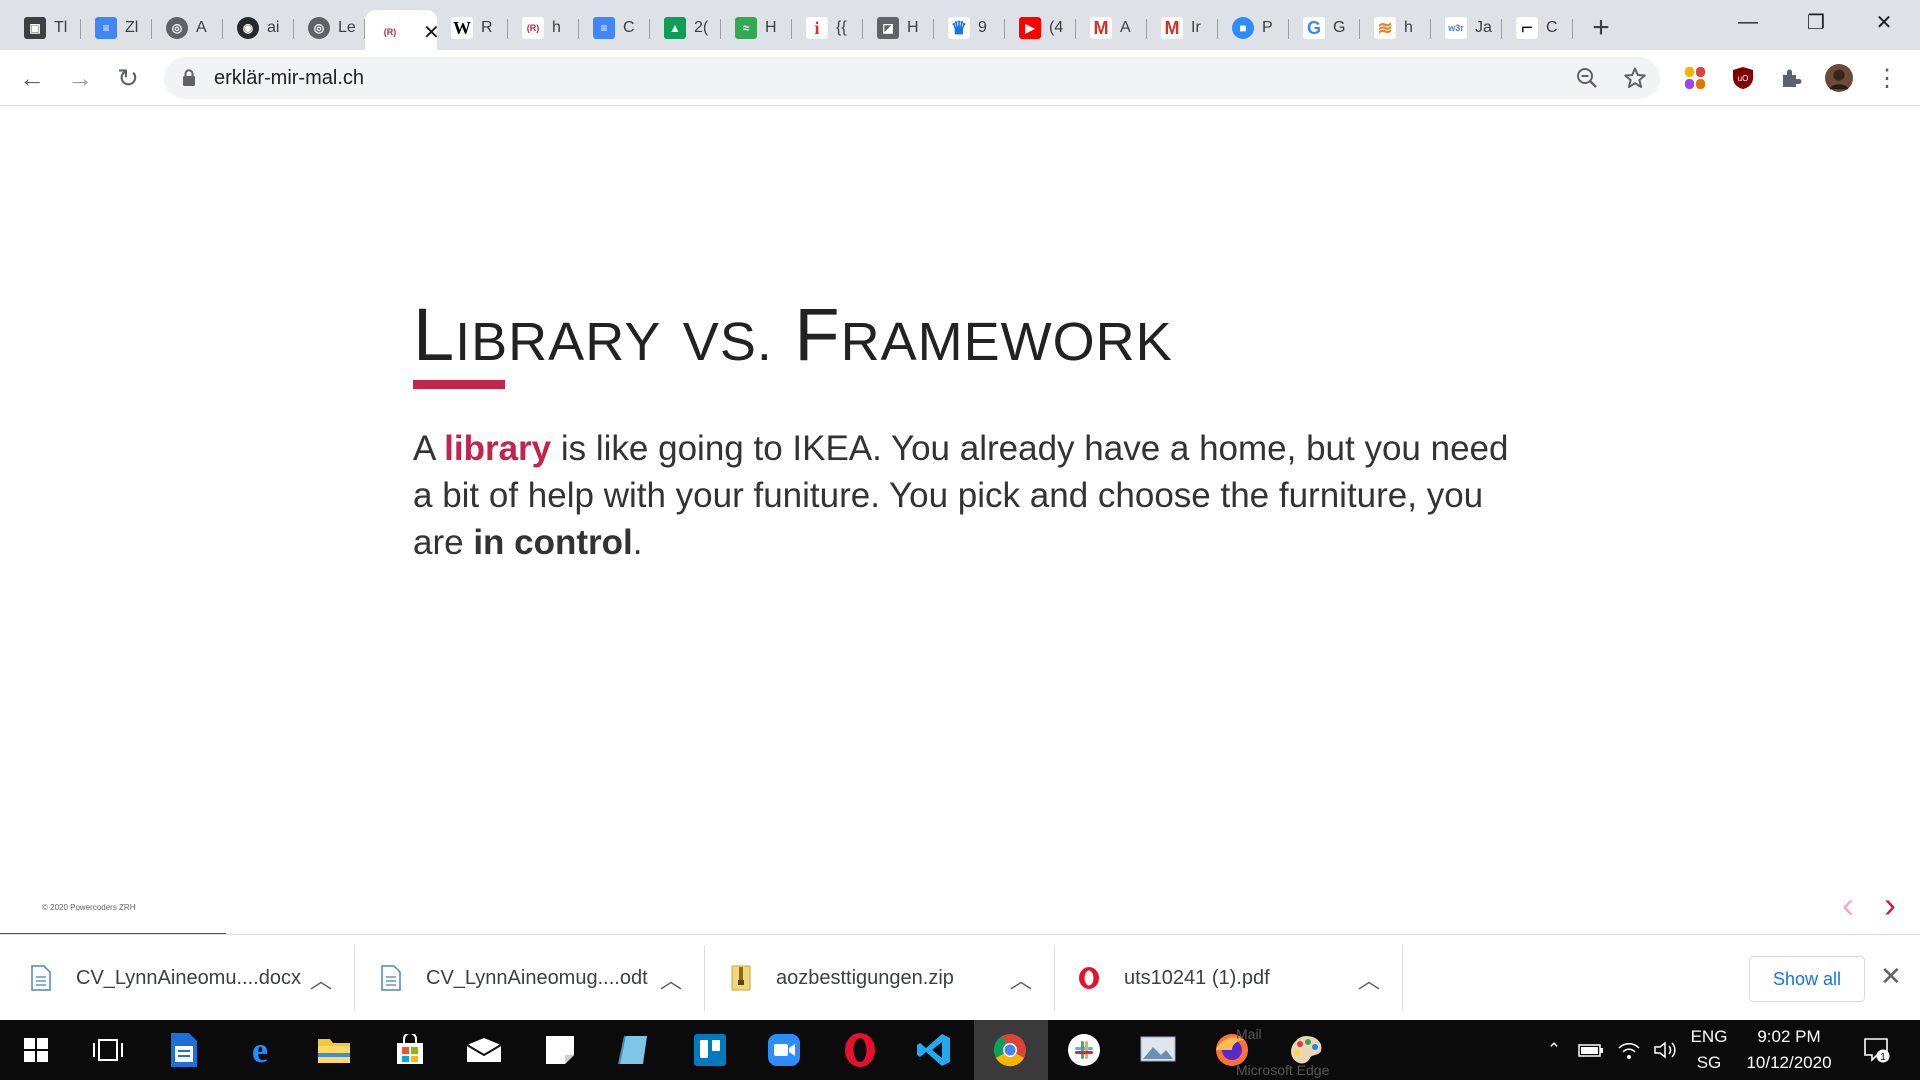  What do you see at coordinates (128, 78) in the screenshot?
I see `reload-button: ↻` at bounding box center [128, 78].